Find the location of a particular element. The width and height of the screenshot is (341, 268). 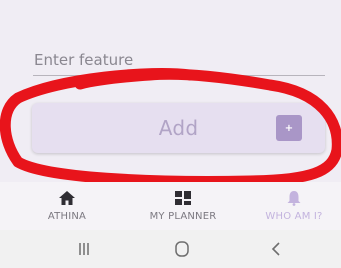

home-icon is located at coordinates (67, 198).